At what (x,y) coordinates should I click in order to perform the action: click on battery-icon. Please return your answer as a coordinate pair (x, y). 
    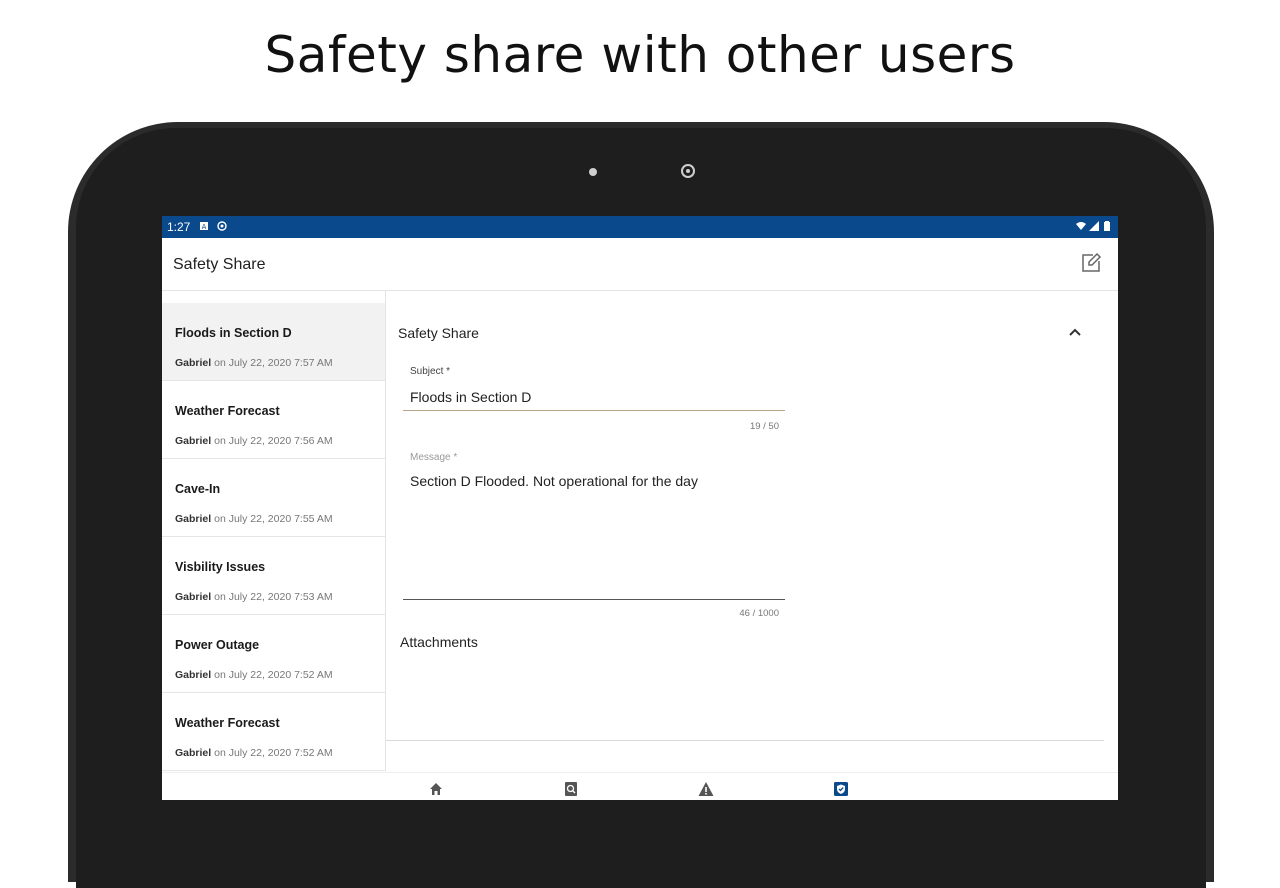
    Looking at the image, I should click on (1107, 226).